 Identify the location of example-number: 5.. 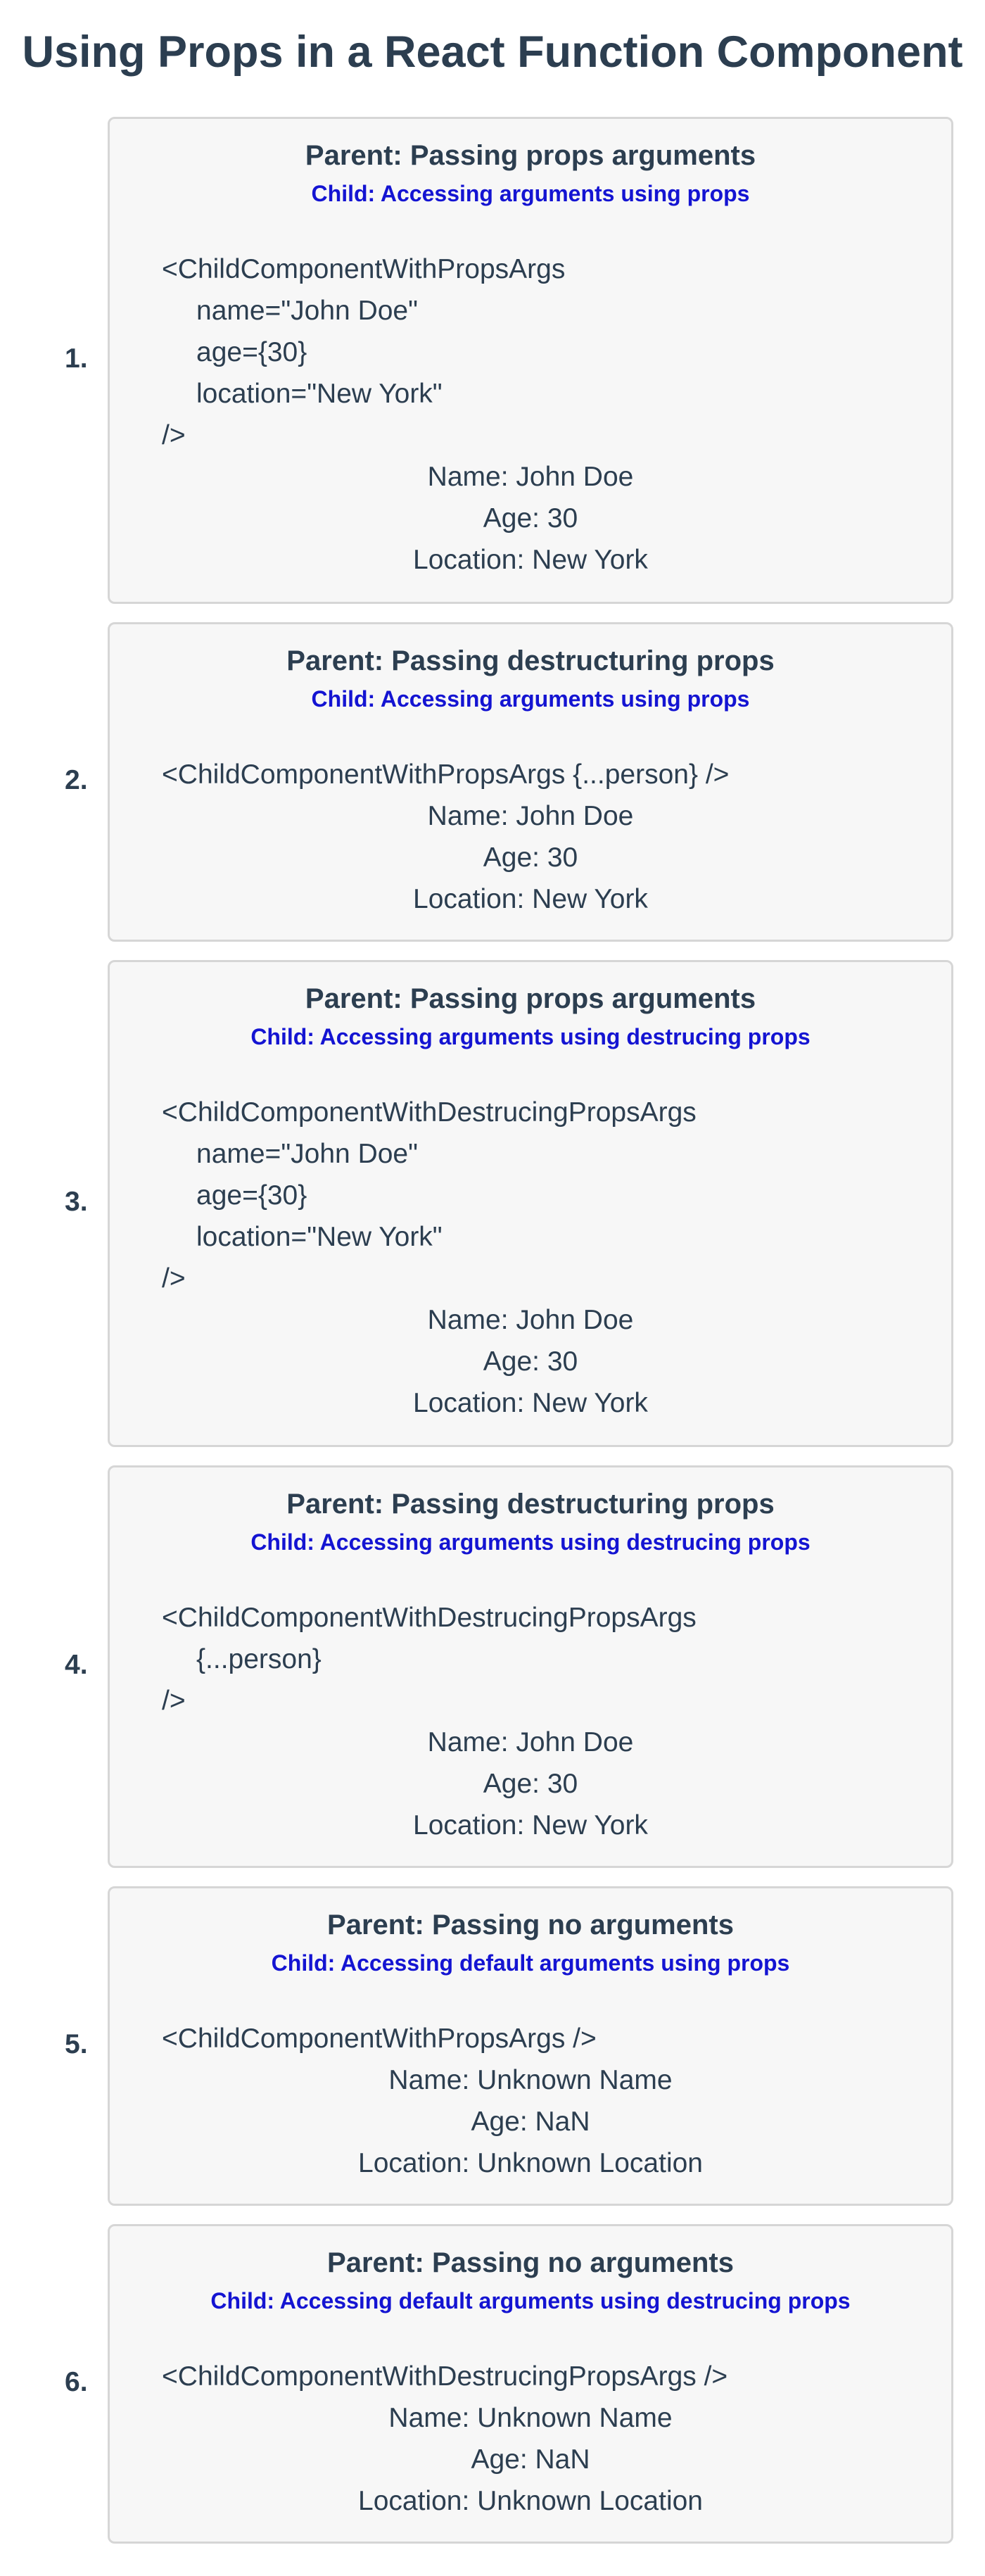
(77, 2044).